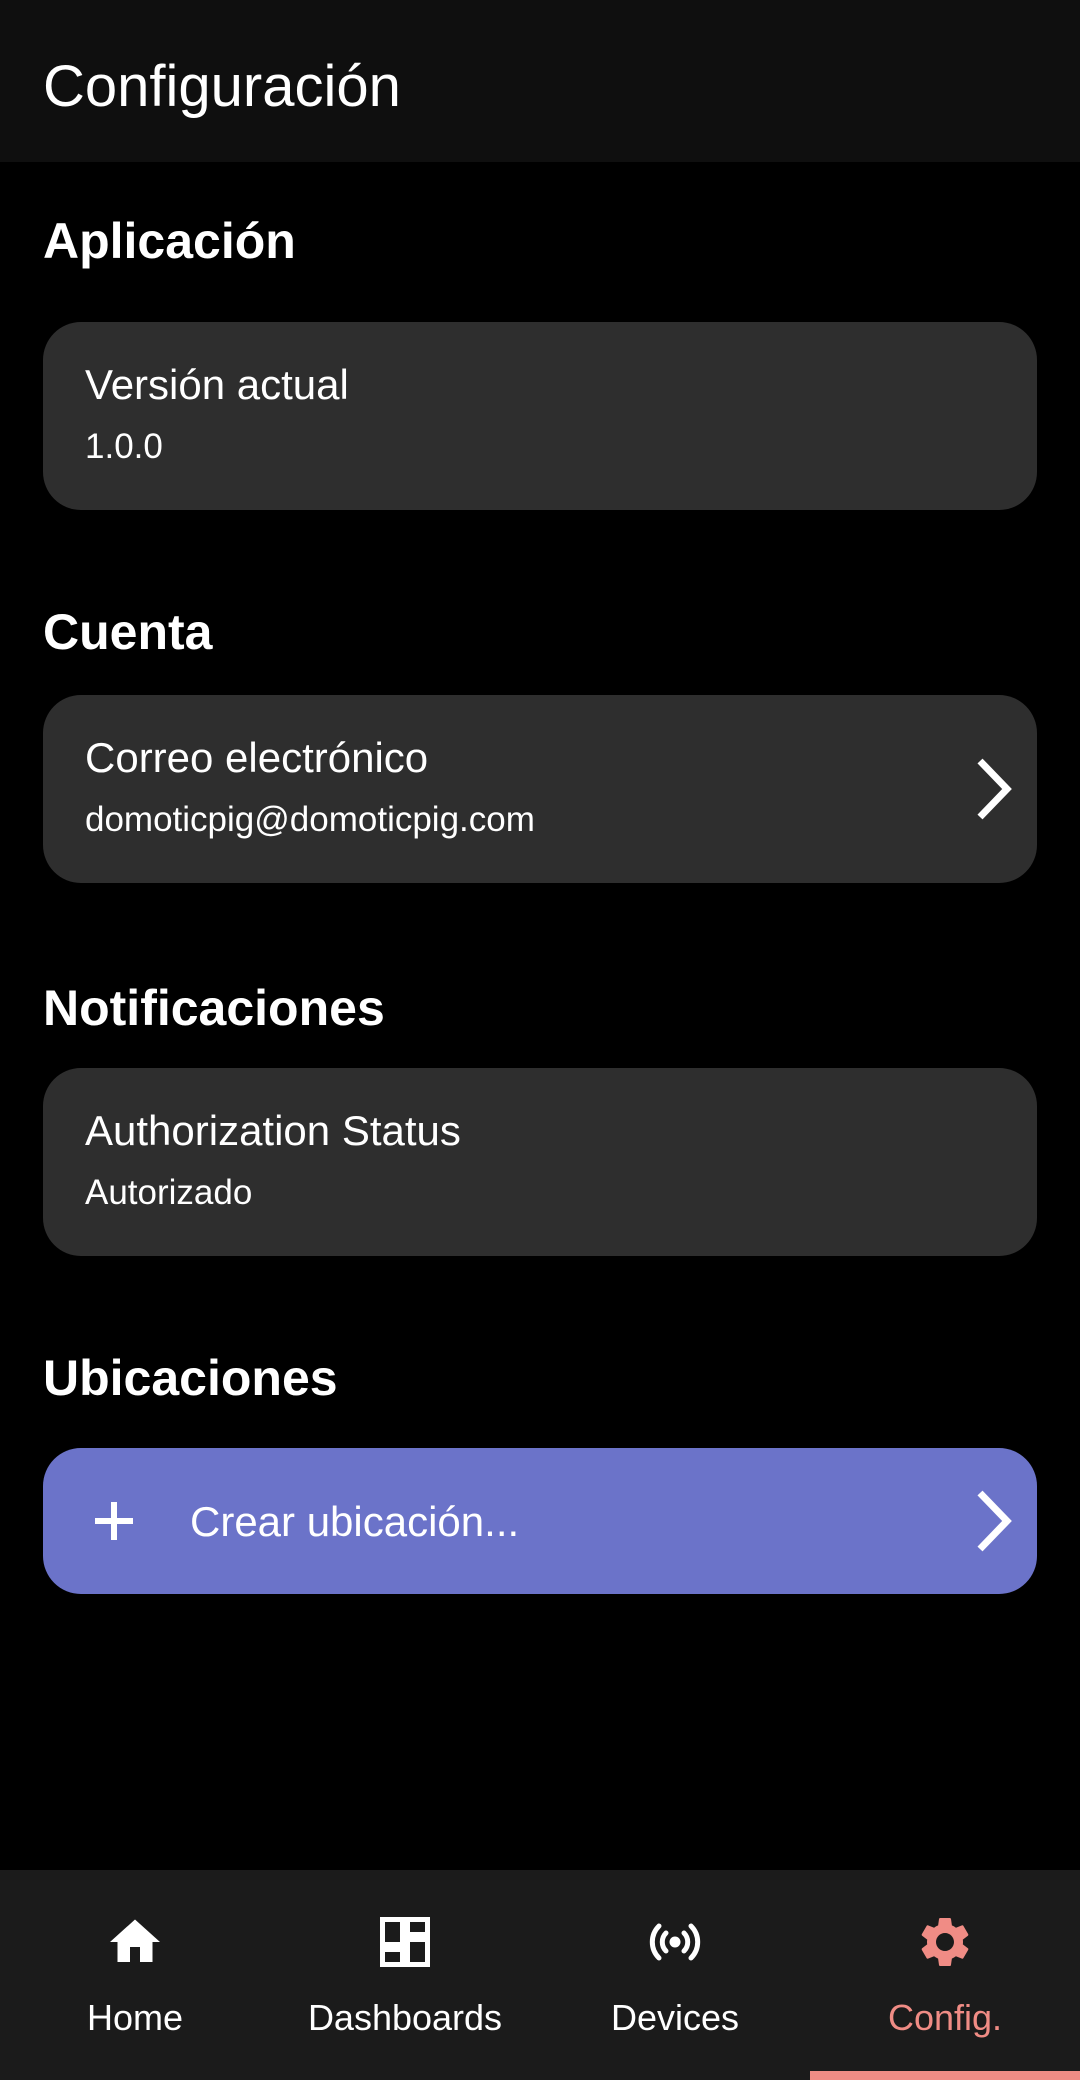 This screenshot has width=1080, height=2080. I want to click on nav-label-config: Config., so click(945, 2017).